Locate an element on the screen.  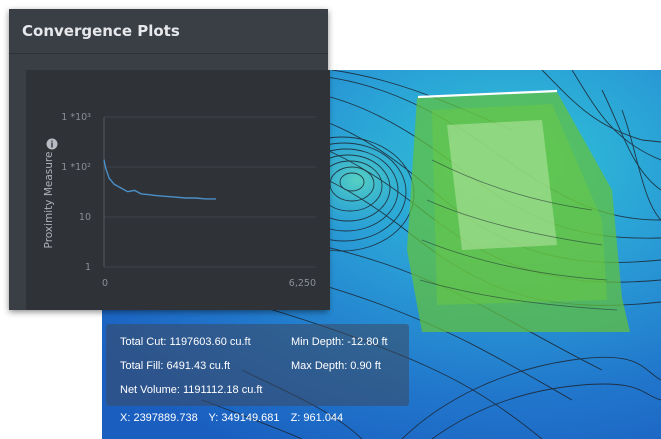
panel-header: Convergence Plots is located at coordinates (168, 31).